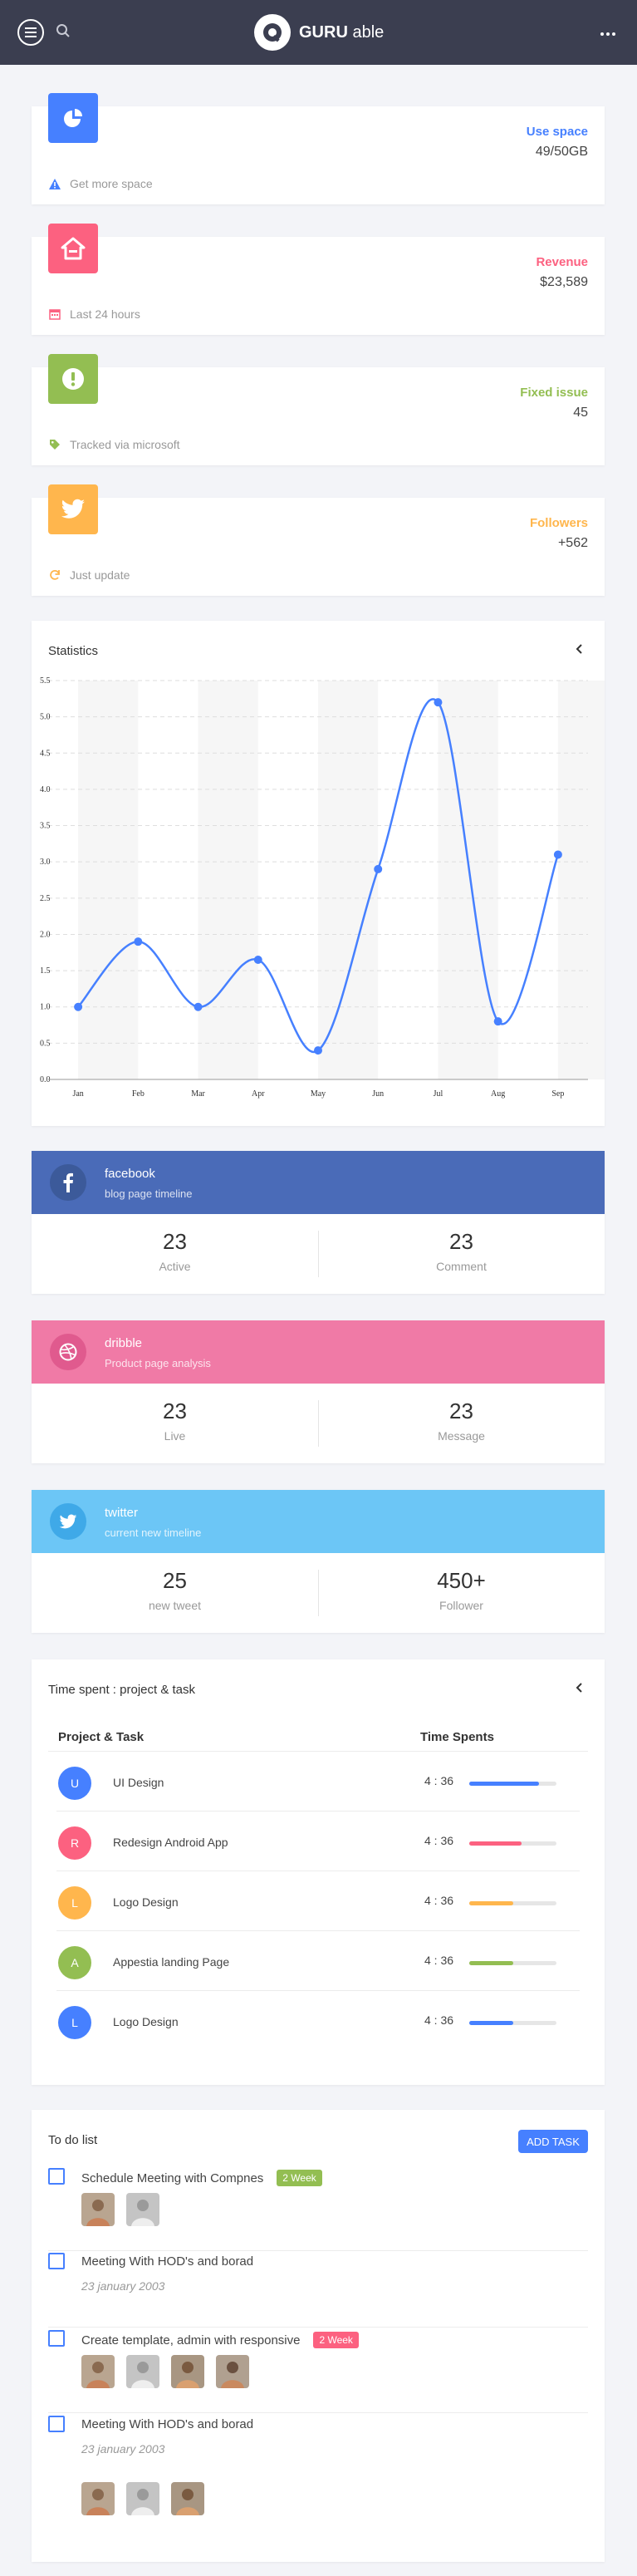 The image size is (637, 2576). I want to click on chart-ytick-label: 2.0, so click(45, 935).